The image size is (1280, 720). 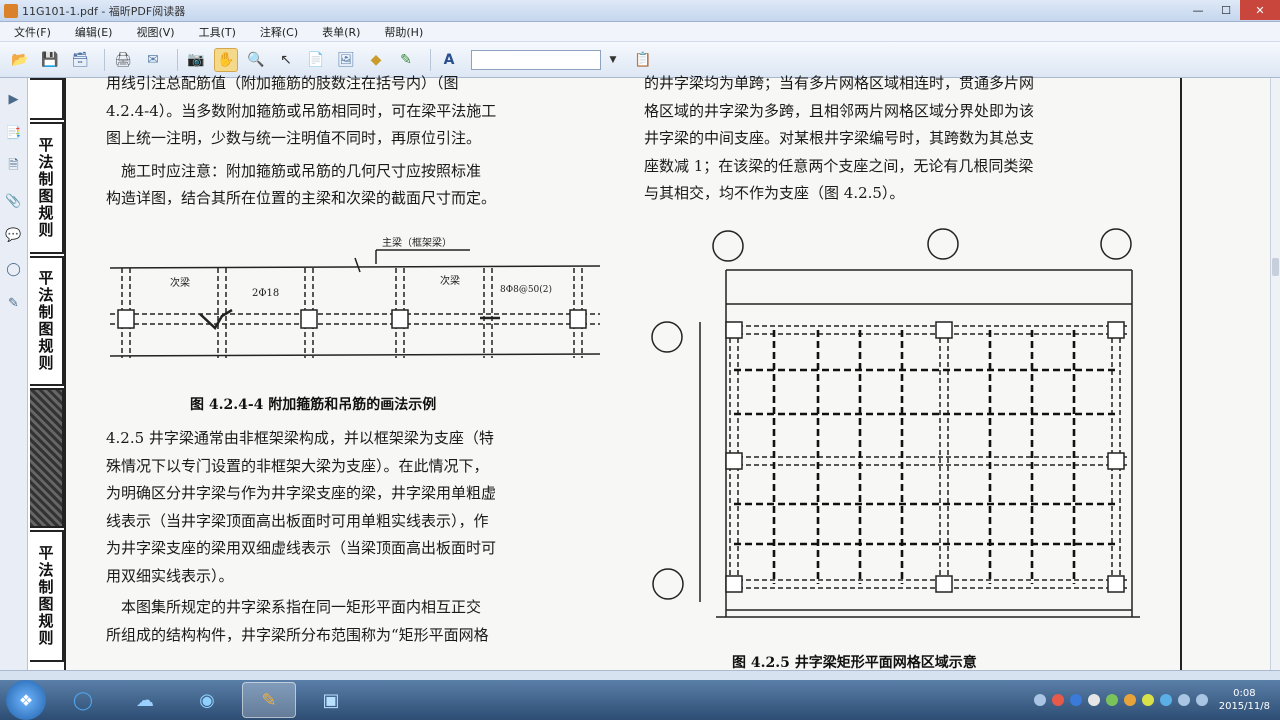 I want to click on text-line: 构造详图，结合其所在位置的主梁和次梁的截面尺寸而定。, so click(x=301, y=198).